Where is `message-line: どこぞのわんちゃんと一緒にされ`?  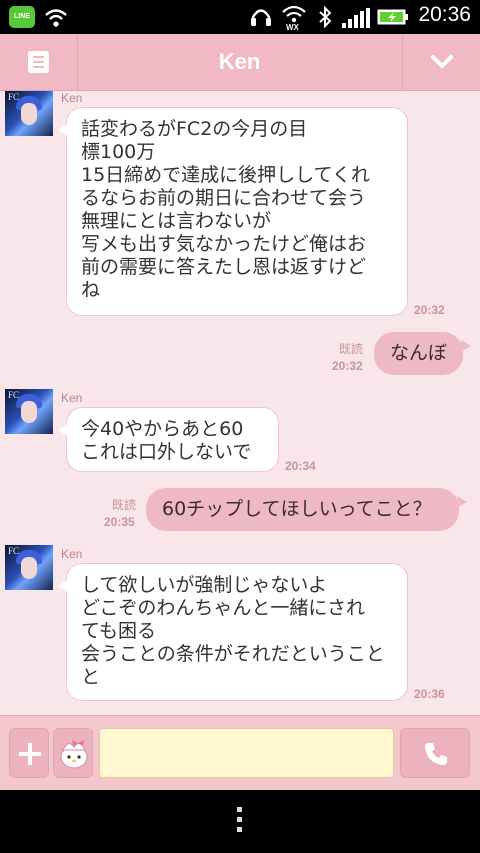
message-line: どこぞのわんちゃんと一緒にされ is located at coordinates (223, 608).